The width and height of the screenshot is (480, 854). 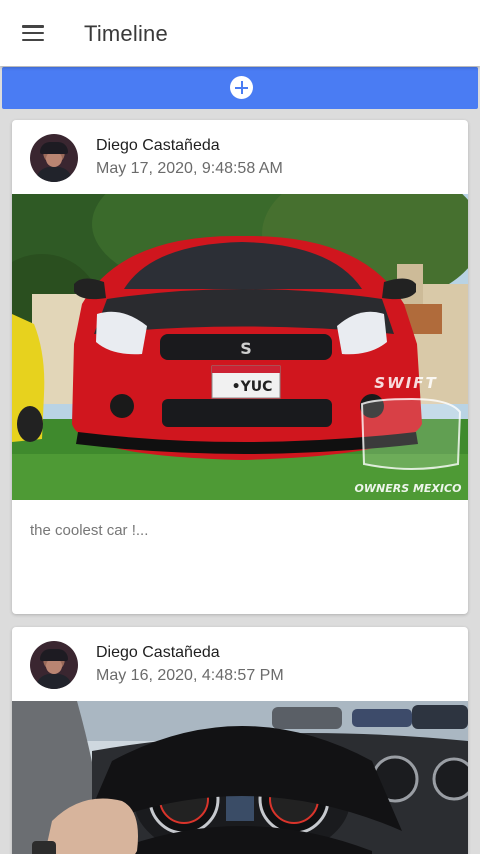 I want to click on page-title: Timeline, so click(x=126, y=33).